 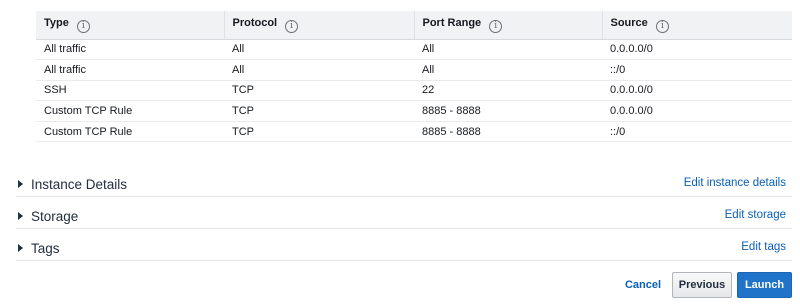 What do you see at coordinates (56, 22) in the screenshot?
I see `column-header-label: Type` at bounding box center [56, 22].